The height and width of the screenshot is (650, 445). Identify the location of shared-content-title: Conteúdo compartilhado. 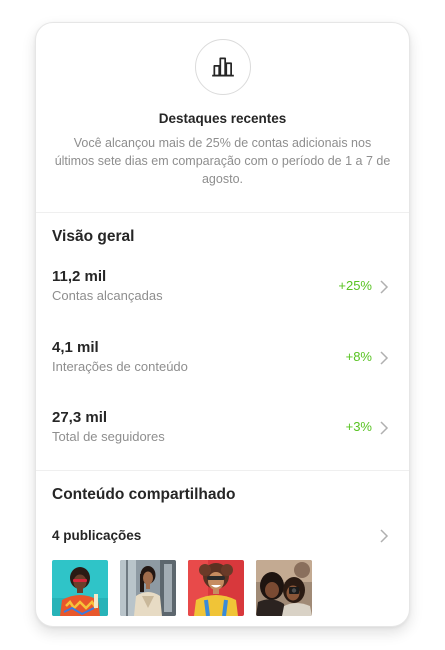
(144, 494).